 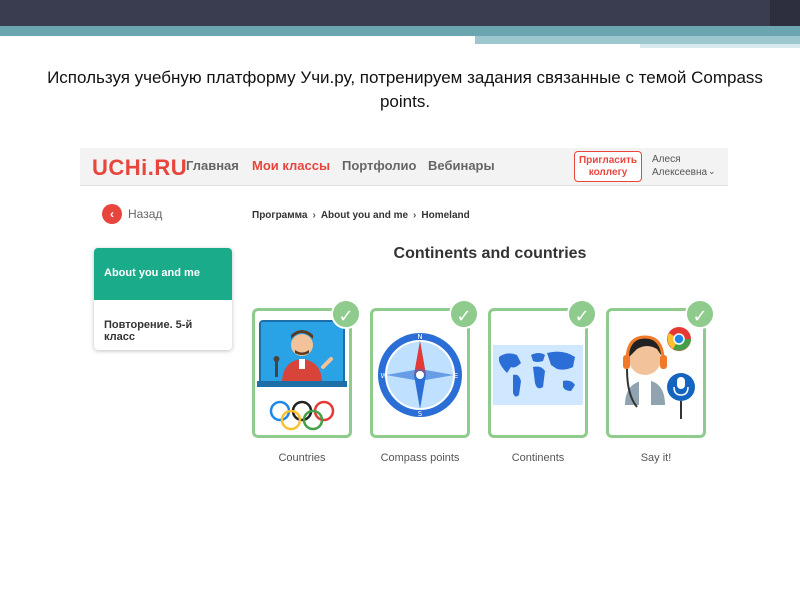 What do you see at coordinates (291, 165) in the screenshot?
I see `nav-my-classes: Мои классы` at bounding box center [291, 165].